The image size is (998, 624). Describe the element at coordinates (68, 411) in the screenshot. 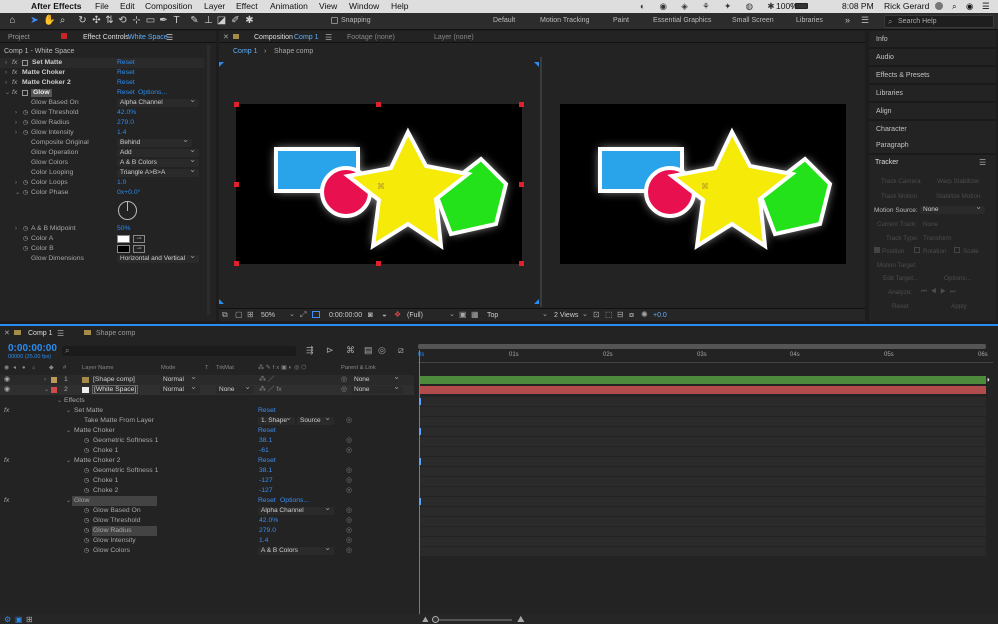

I see `collapse-icon: ⌄` at that location.